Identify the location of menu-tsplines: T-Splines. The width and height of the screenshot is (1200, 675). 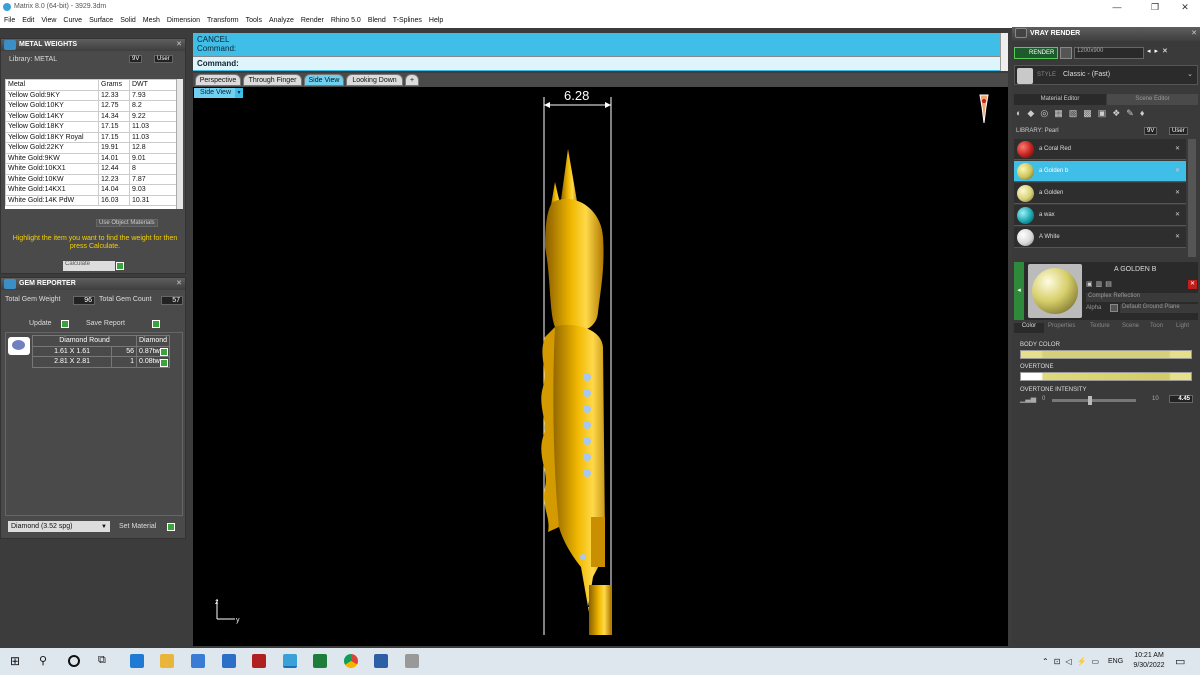
(407, 19).